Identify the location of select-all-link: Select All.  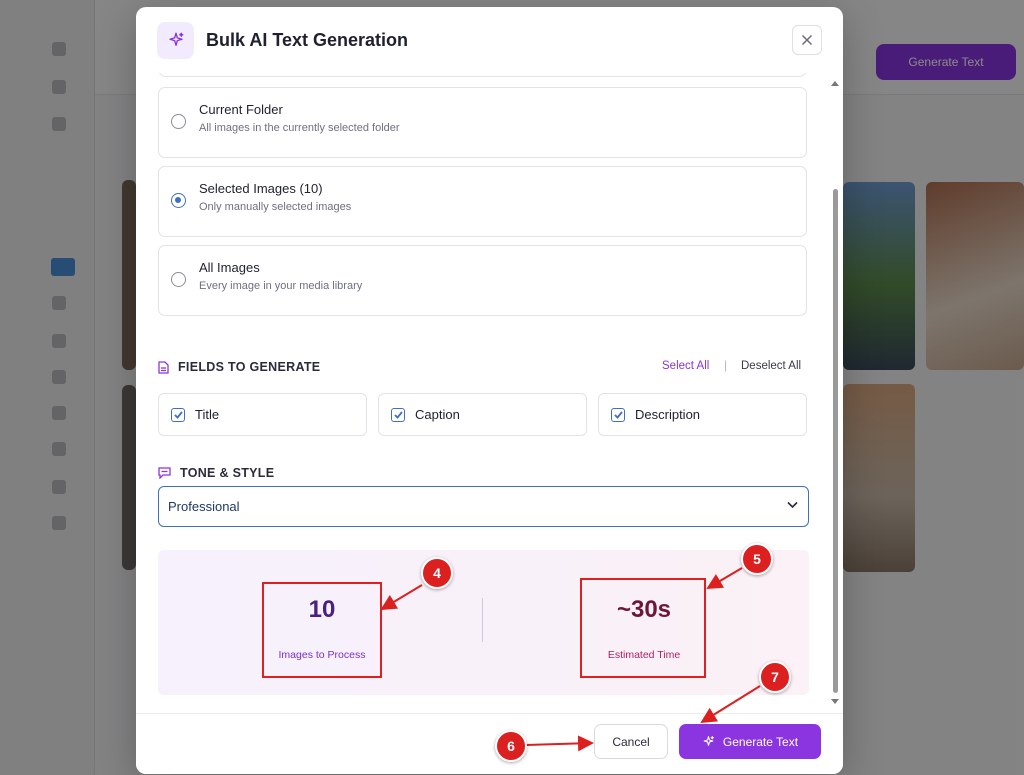
(685, 366).